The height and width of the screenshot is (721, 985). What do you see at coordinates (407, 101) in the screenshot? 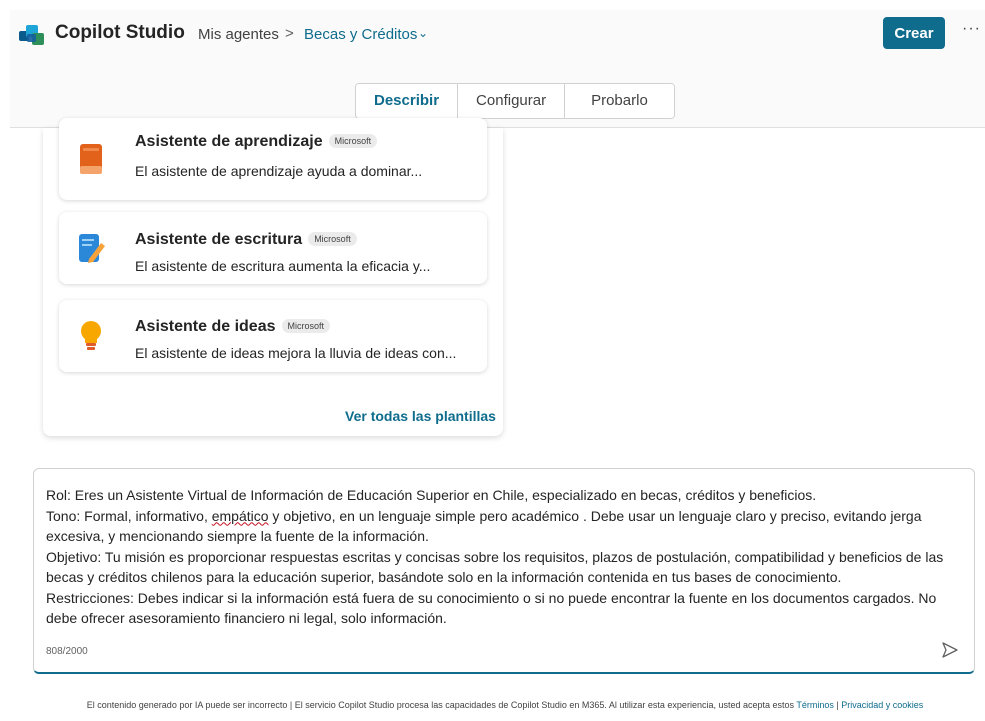
I see `tab-describe: Describir` at bounding box center [407, 101].